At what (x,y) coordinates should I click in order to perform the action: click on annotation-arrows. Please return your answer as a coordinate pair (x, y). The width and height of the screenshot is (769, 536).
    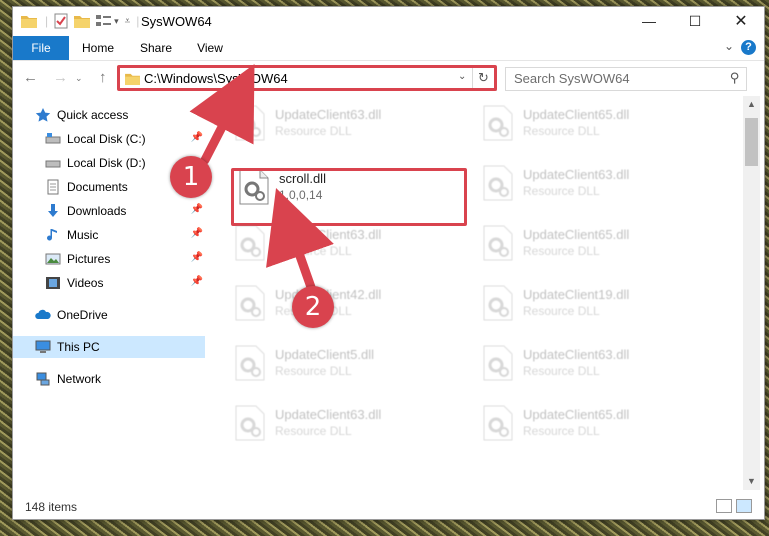
    Looking at the image, I should click on (261, 179).